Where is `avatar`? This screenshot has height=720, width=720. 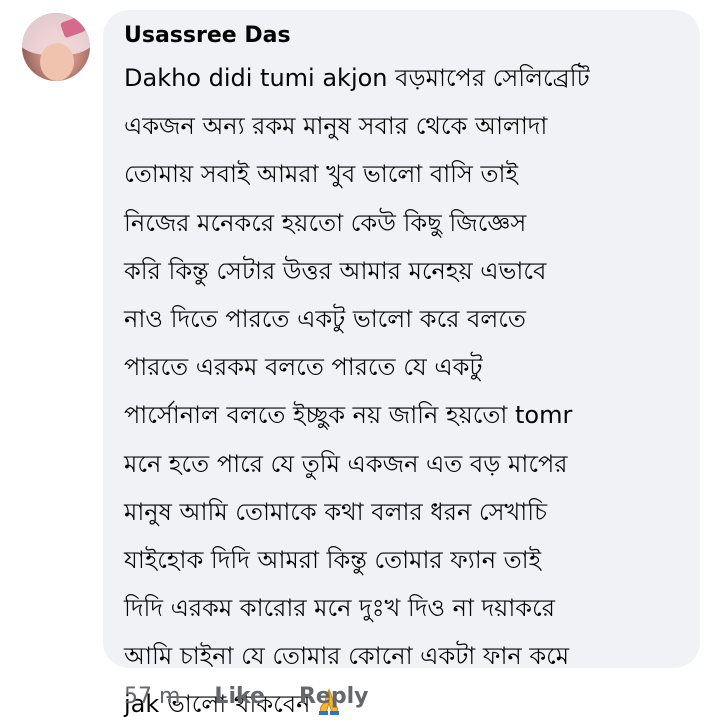
avatar is located at coordinates (56, 47).